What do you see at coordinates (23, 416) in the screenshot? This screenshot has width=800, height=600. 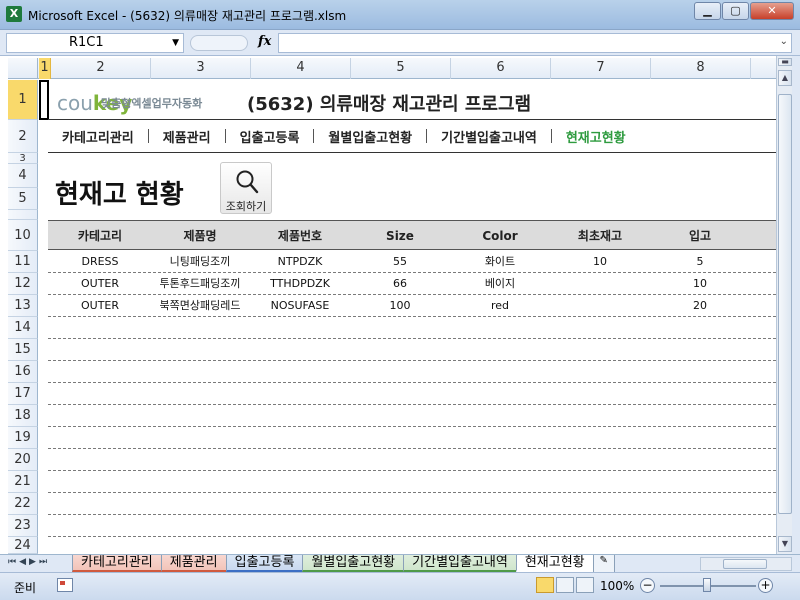 I see `row-header: 18` at bounding box center [23, 416].